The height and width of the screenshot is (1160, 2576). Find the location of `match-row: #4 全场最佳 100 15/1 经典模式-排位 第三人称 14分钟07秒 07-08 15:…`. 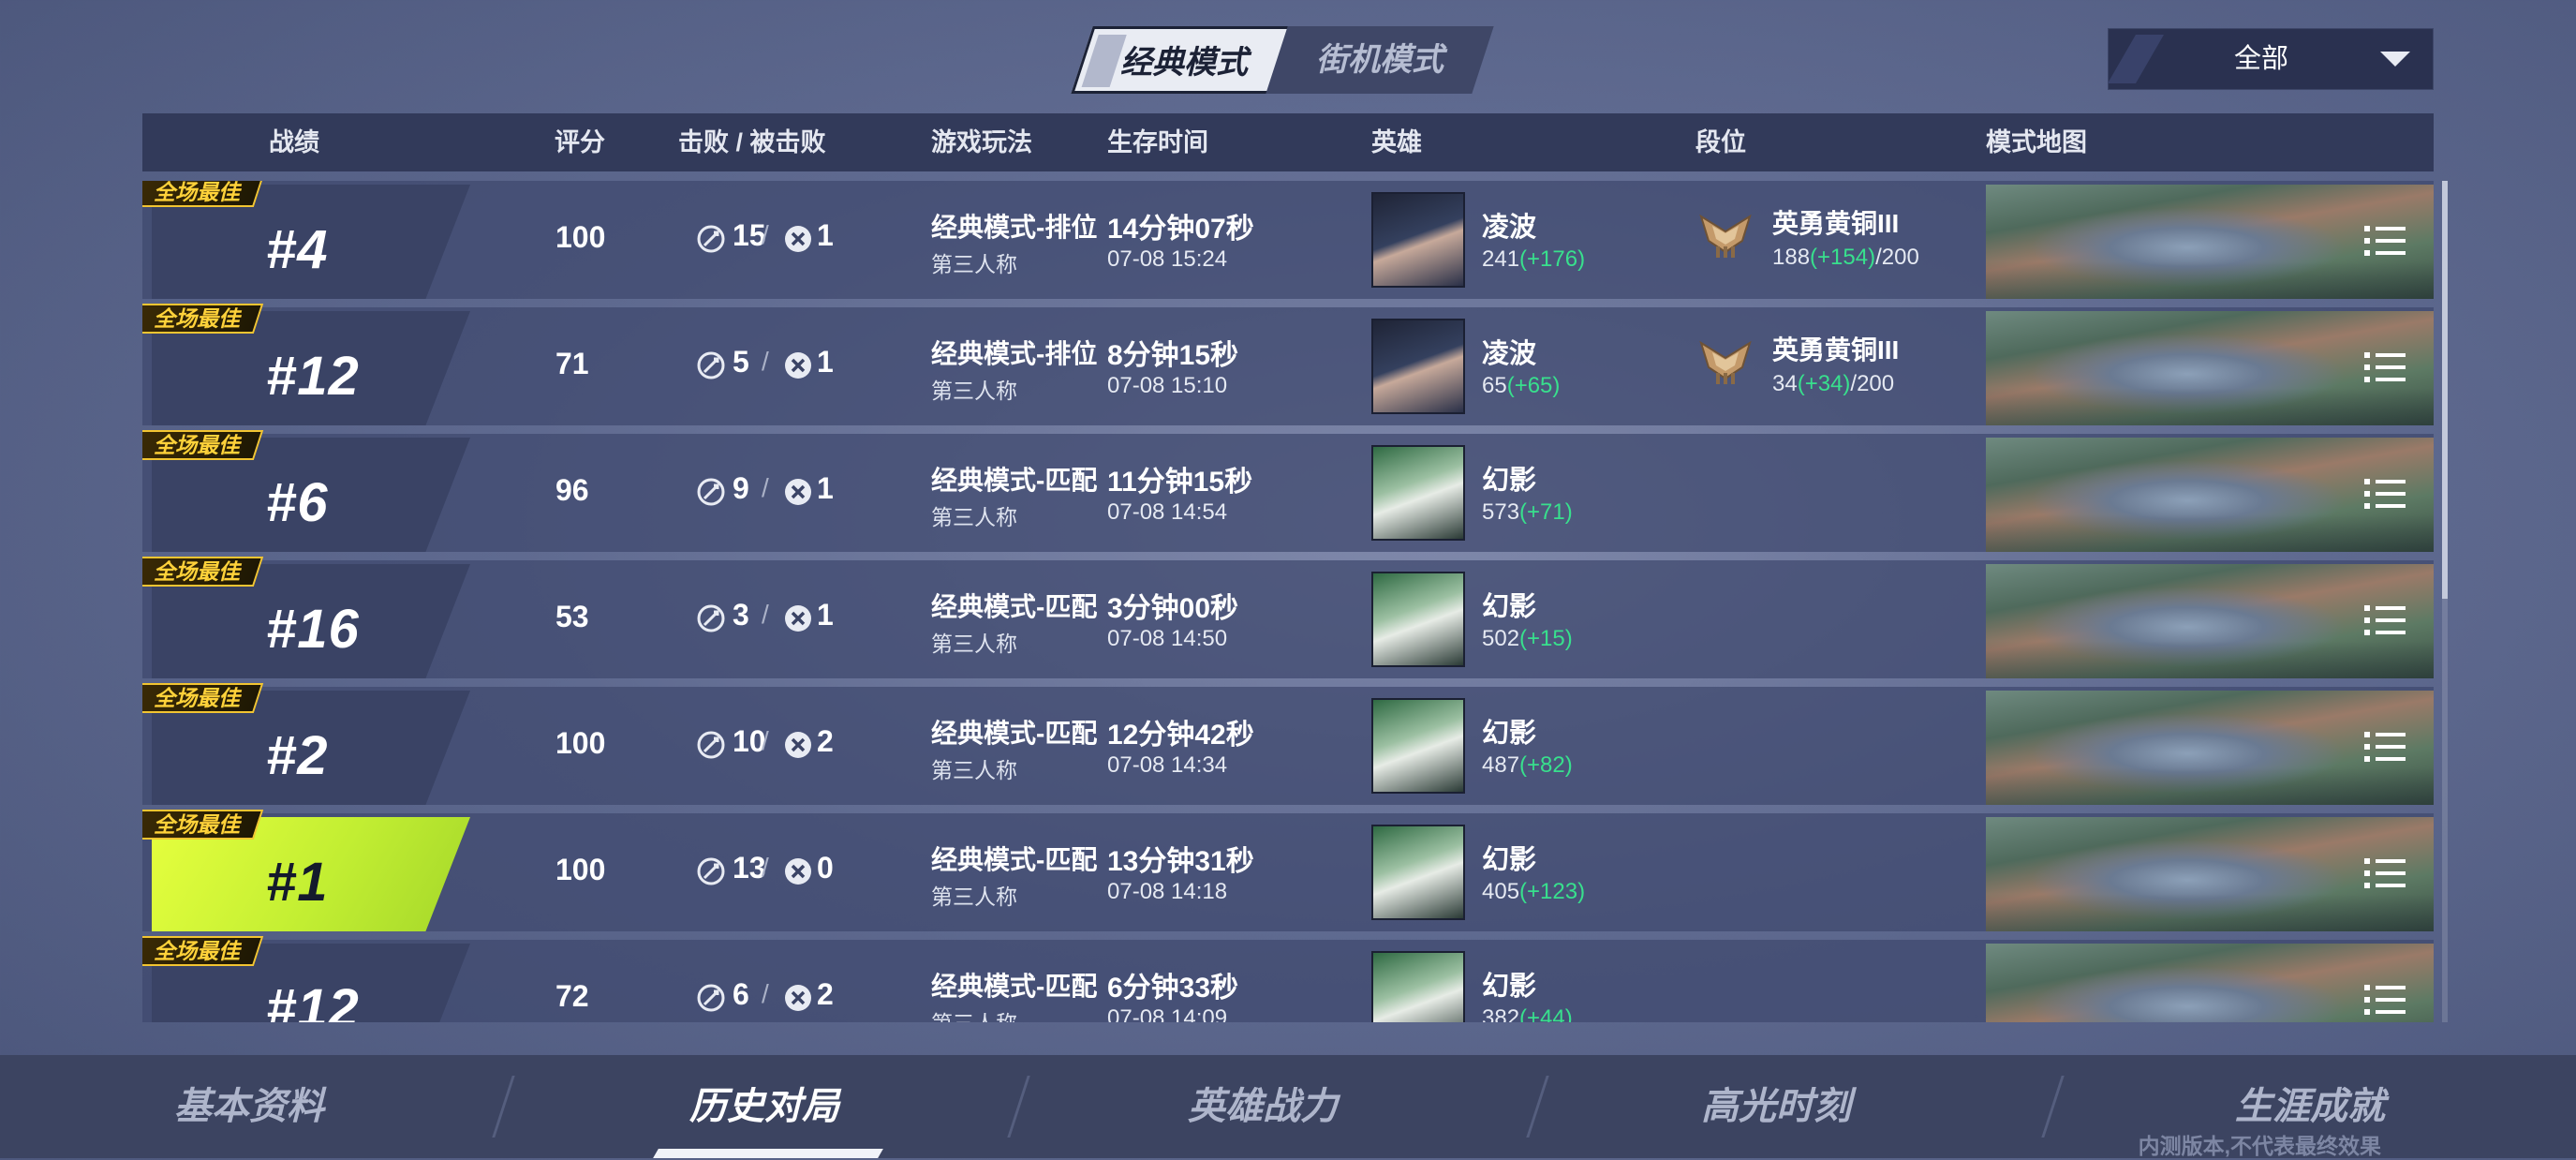

match-row: #4 全场最佳 100 15/1 经典模式-排位 第三人称 14分钟07秒 07-08 15:… is located at coordinates (1288, 240).